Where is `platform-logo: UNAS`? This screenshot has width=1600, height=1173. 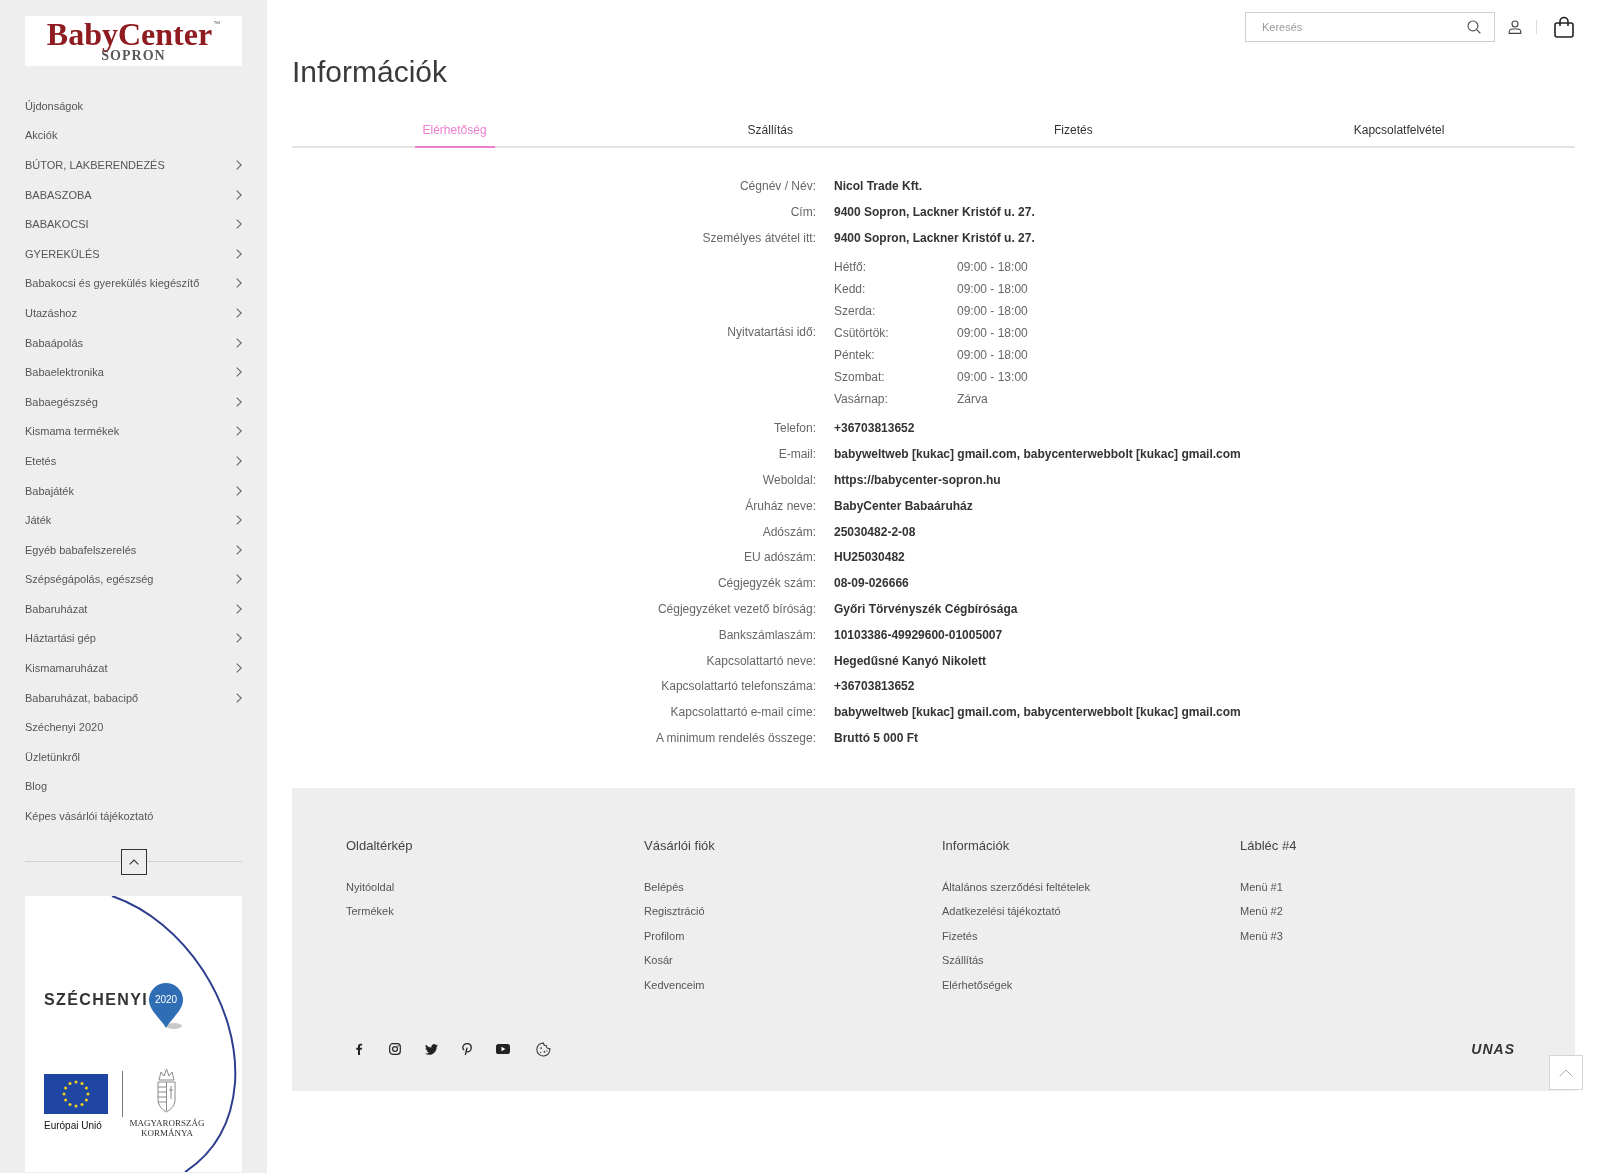 platform-logo: UNAS is located at coordinates (1493, 1049).